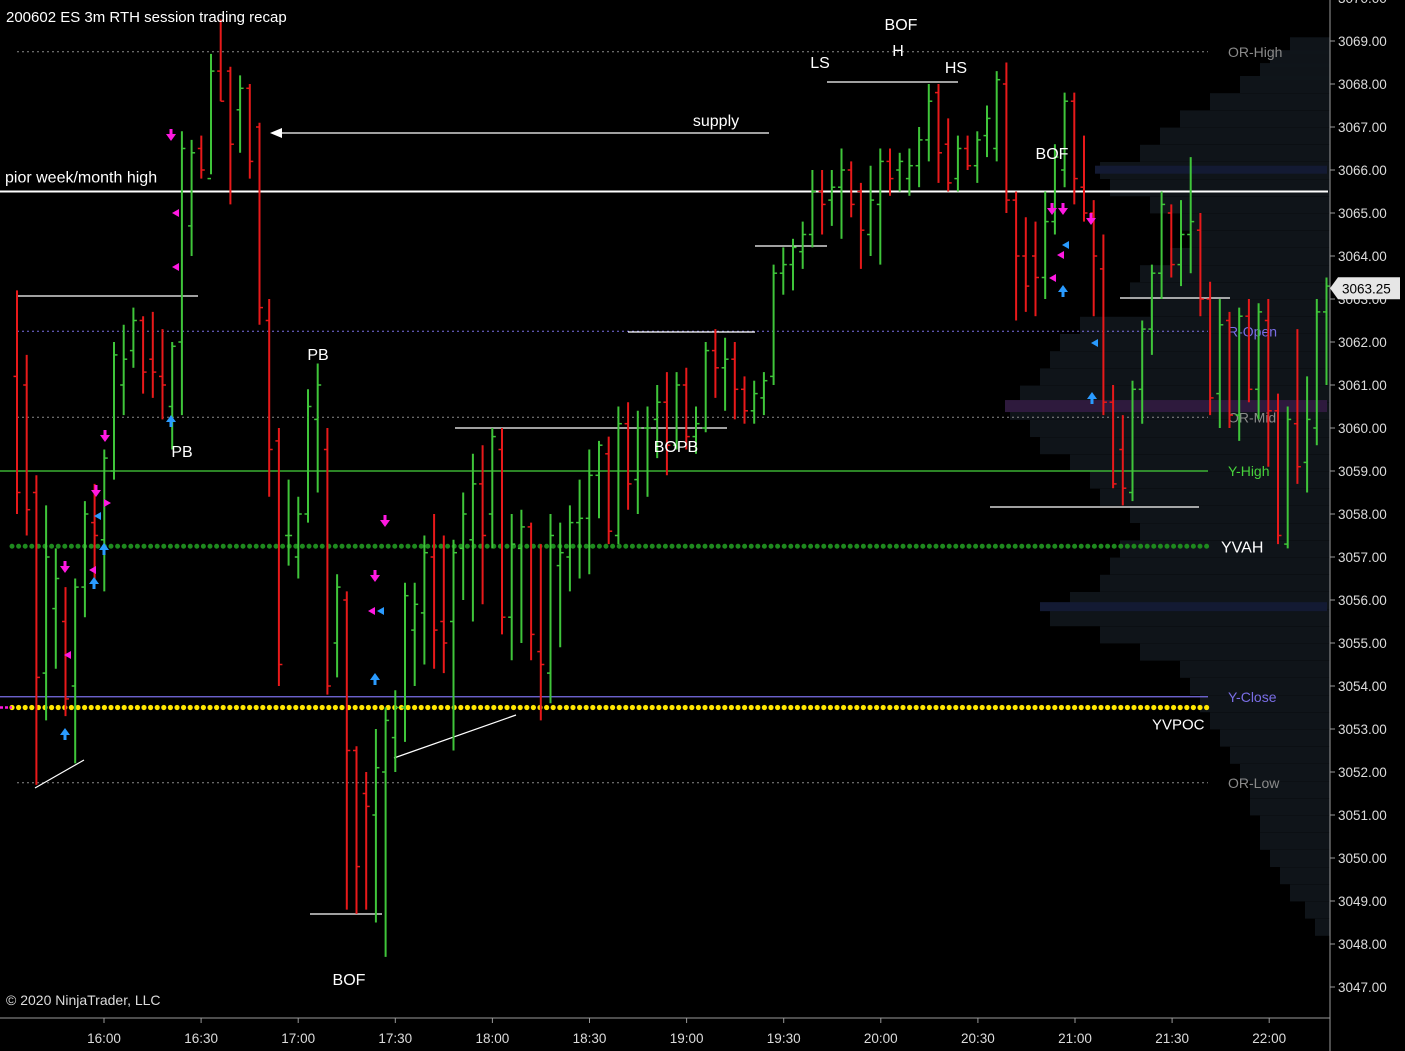  Describe the element at coordinates (1362, 901) in the screenshot. I see `price-tick-label: 3049.00` at that location.